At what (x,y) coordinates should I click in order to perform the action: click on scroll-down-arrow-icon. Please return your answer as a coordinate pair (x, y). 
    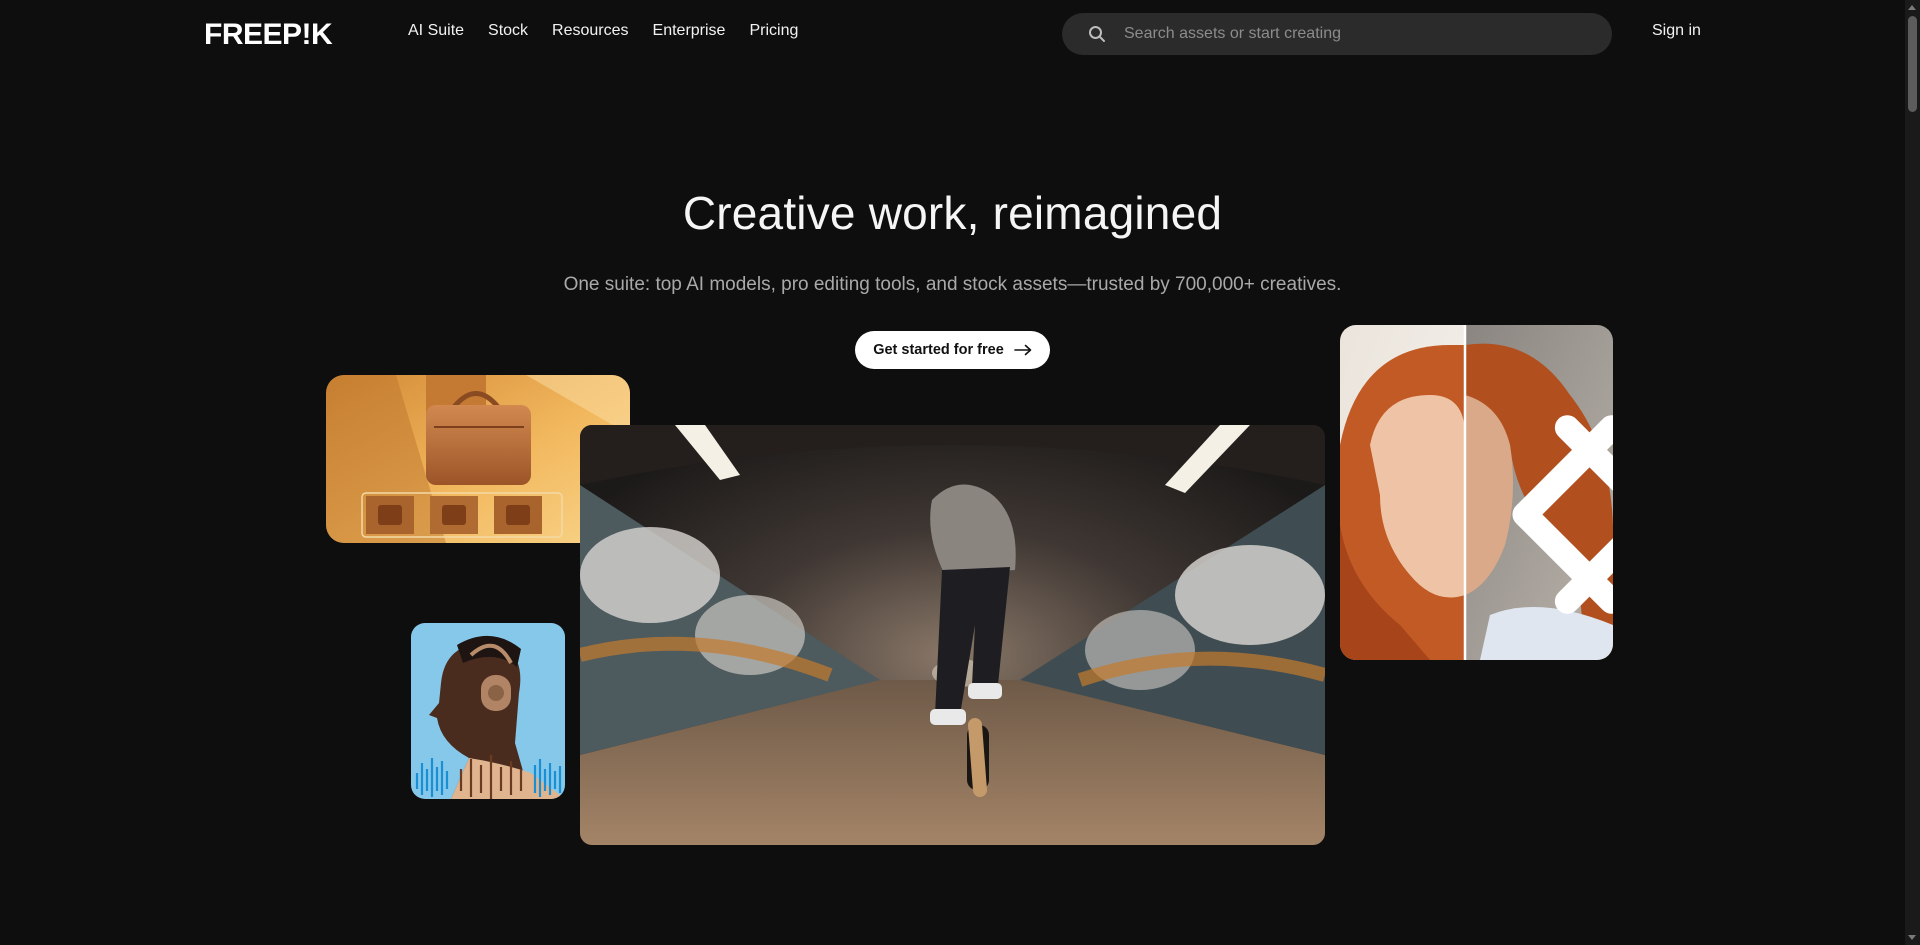
    Looking at the image, I should click on (1912, 937).